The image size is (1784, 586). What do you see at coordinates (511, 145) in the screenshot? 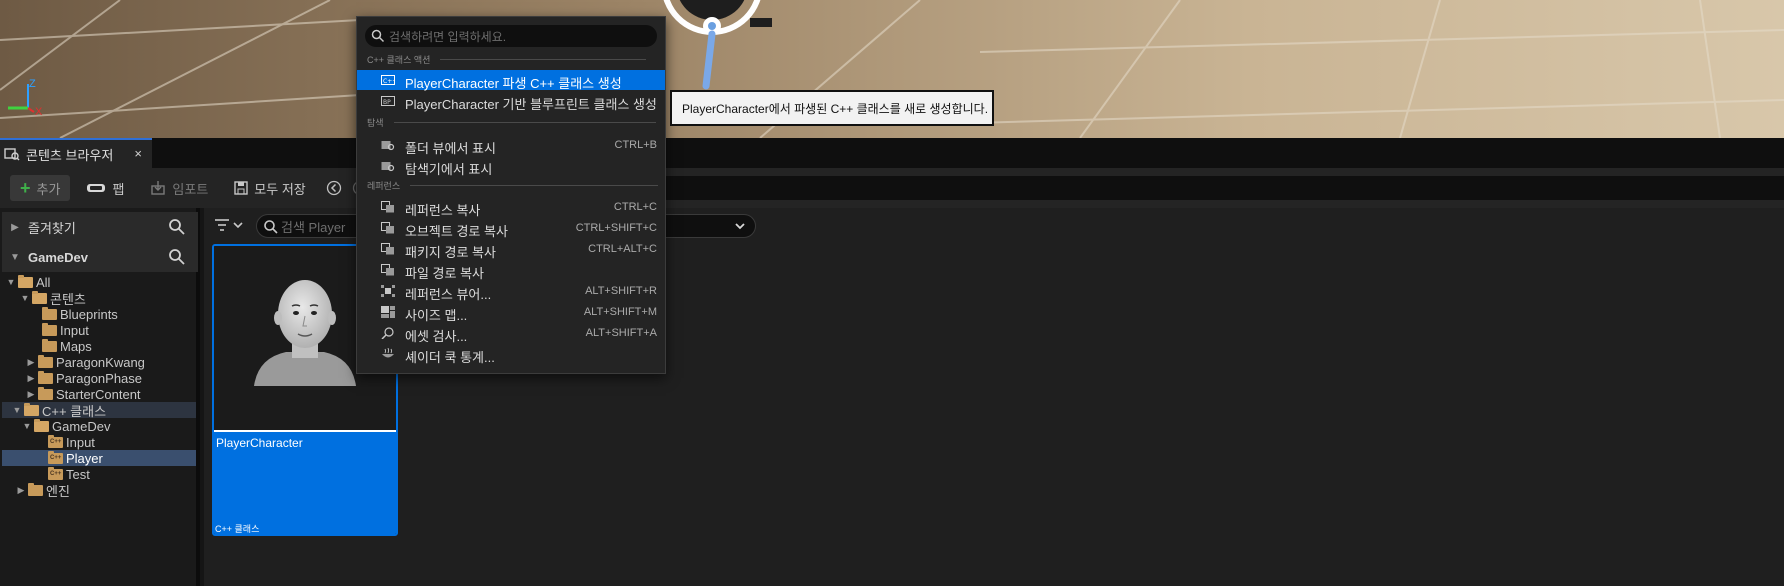
I see `menu-item-show-in-folder-view: 폴더 뷰에서 표시 CTRL+B` at bounding box center [511, 145].